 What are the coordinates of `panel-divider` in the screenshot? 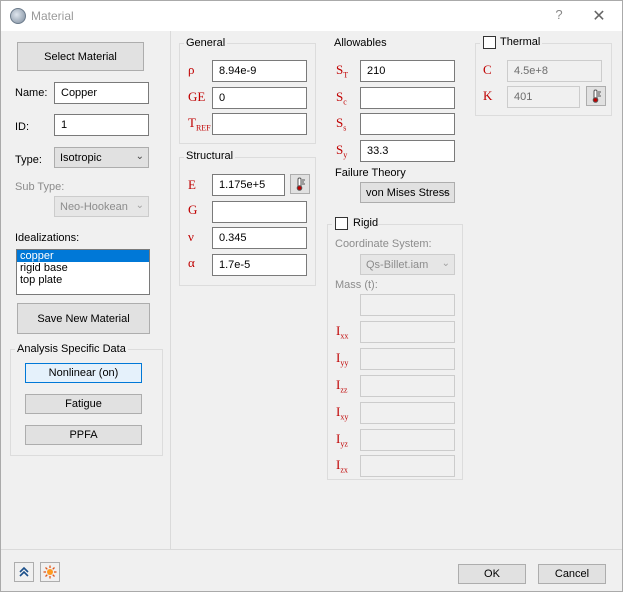 It's located at (170, 290).